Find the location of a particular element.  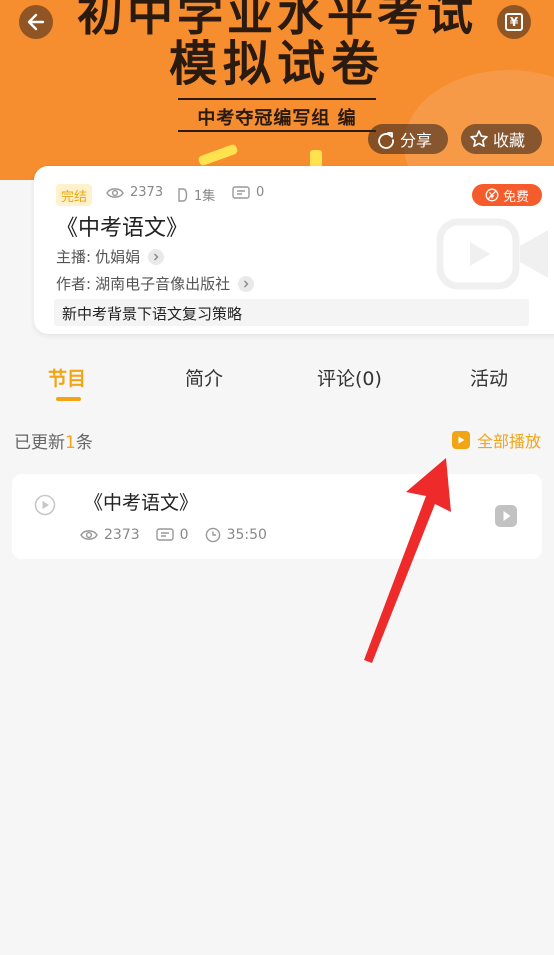

tab-activities: 活动 is located at coordinates (489, 377).